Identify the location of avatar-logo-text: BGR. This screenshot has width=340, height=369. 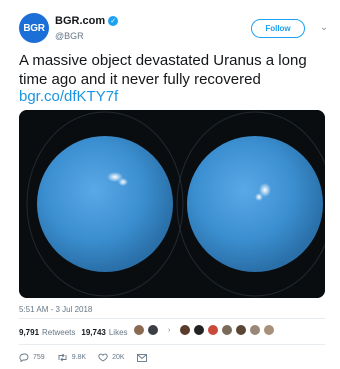
(34, 28).